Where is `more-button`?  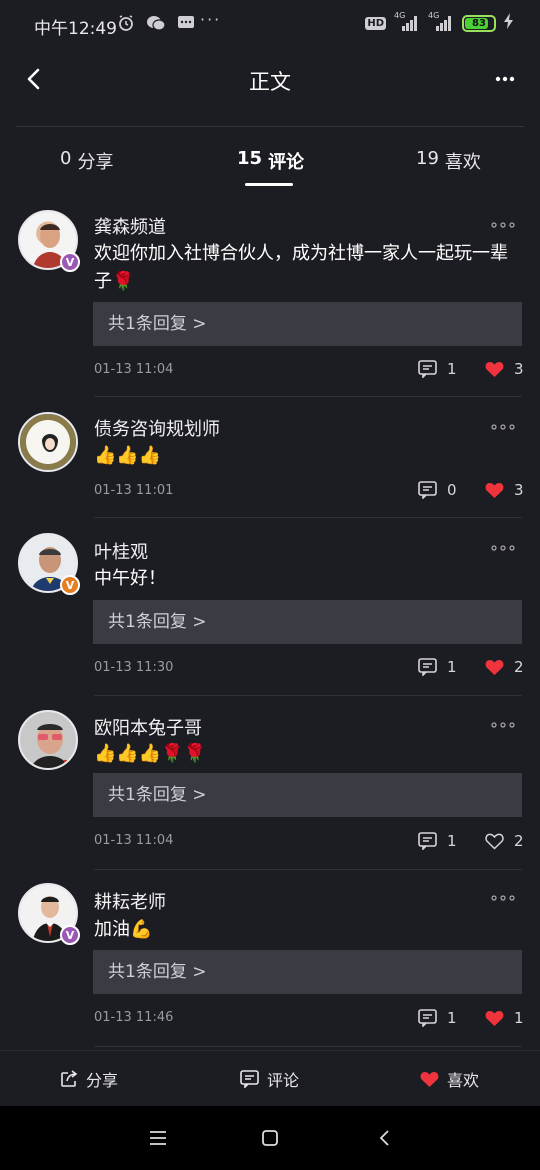
more-button is located at coordinates (505, 79).